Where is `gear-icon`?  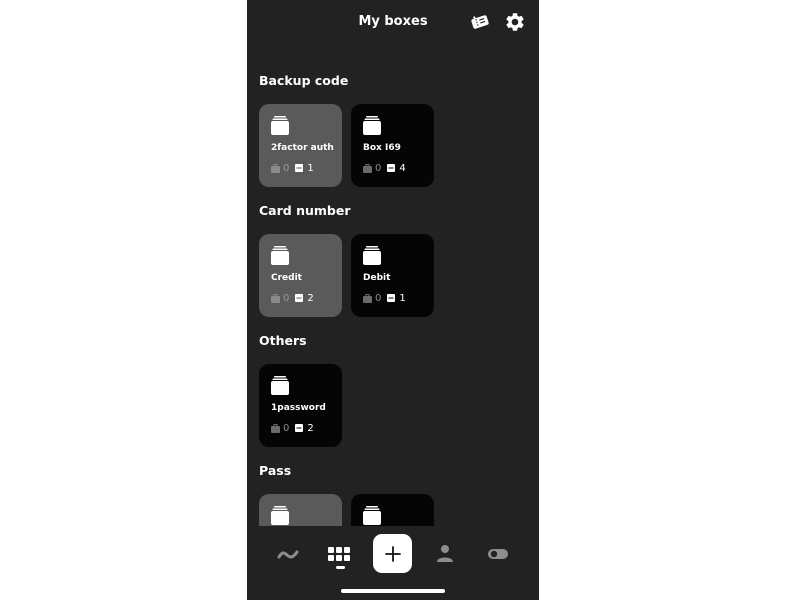
gear-icon is located at coordinates (515, 22).